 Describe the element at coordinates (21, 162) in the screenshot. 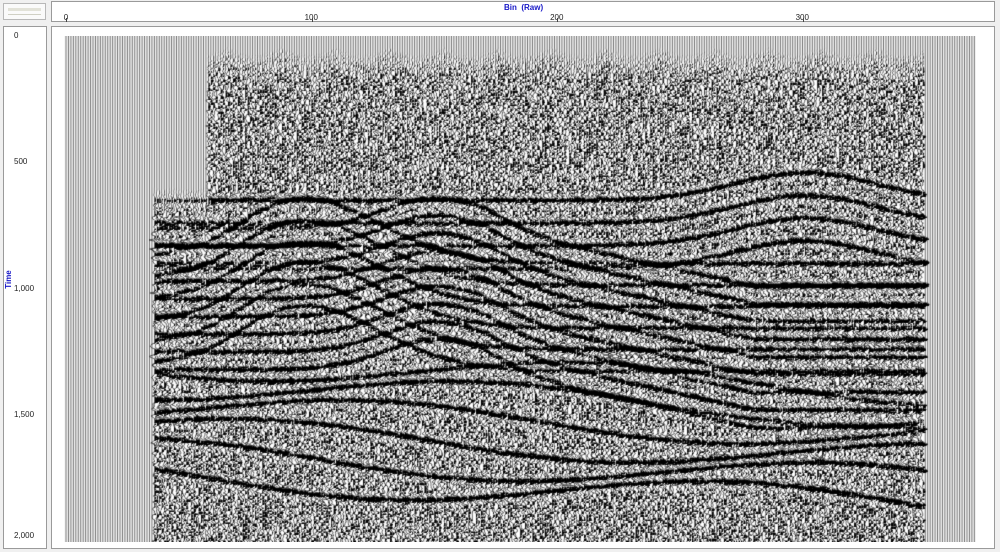

I see `time-tick-label: 500` at that location.